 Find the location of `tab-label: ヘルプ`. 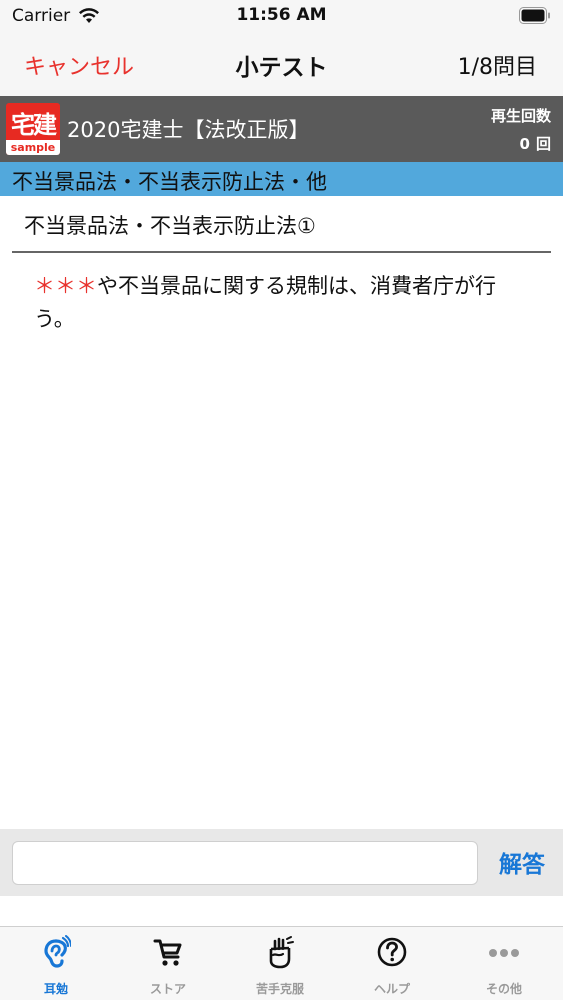

tab-label: ヘルプ is located at coordinates (391, 989).